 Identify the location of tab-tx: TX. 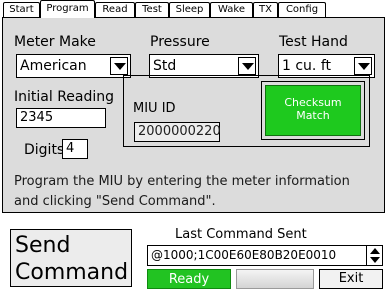
(265, 10).